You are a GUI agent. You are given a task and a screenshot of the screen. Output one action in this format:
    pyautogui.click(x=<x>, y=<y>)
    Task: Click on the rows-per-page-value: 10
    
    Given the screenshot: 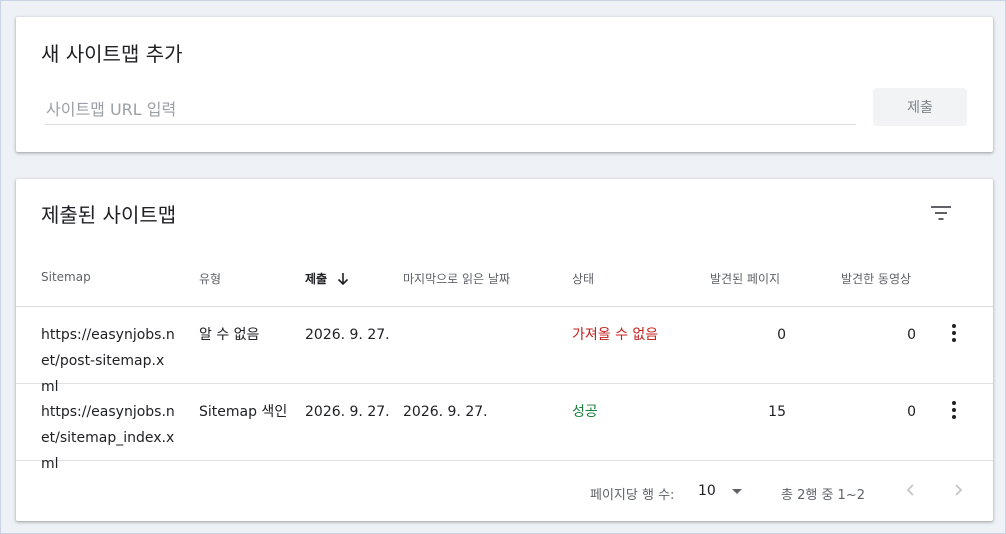 What is the action you would take?
    pyautogui.click(x=707, y=491)
    